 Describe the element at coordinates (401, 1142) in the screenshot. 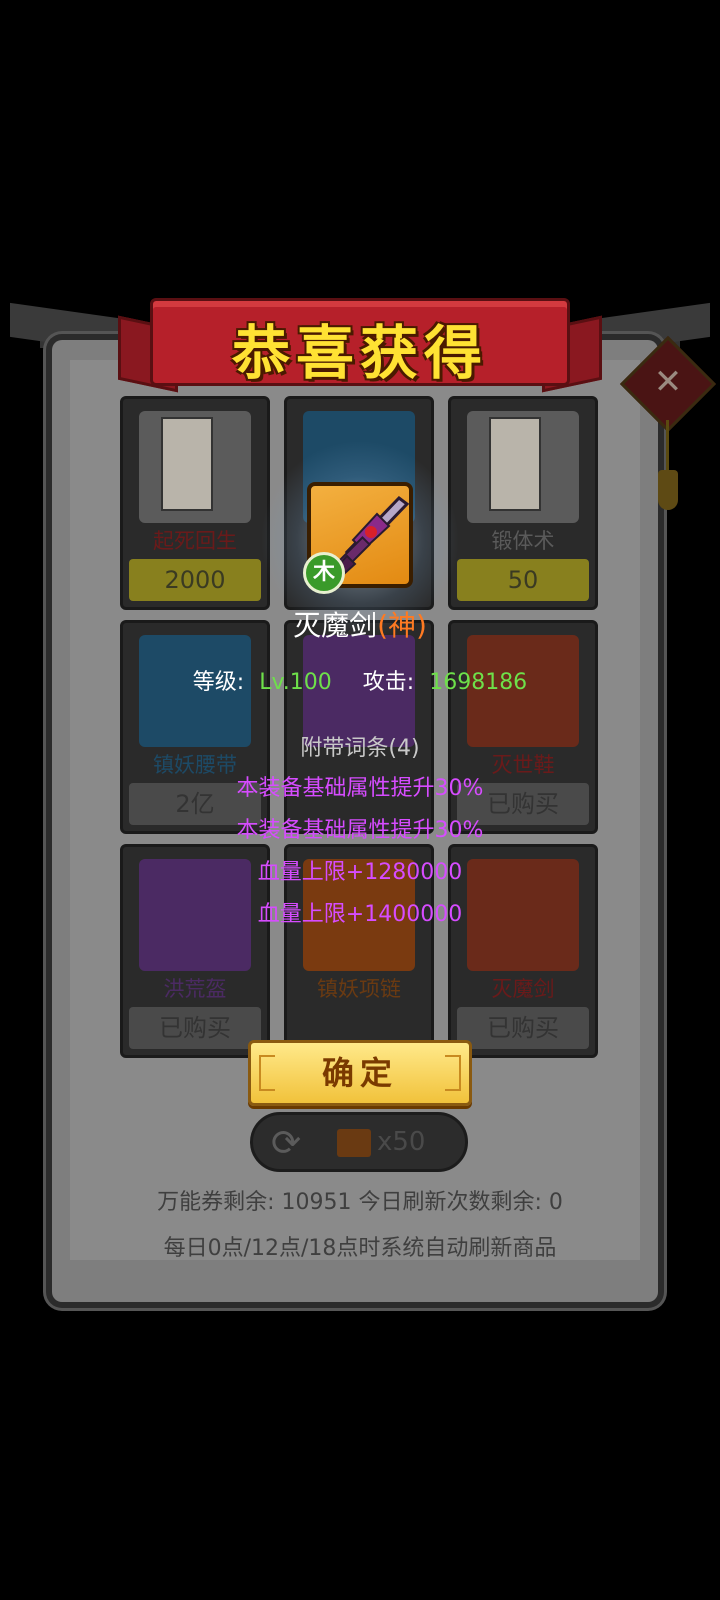

I see `refresh-cost: x50` at that location.